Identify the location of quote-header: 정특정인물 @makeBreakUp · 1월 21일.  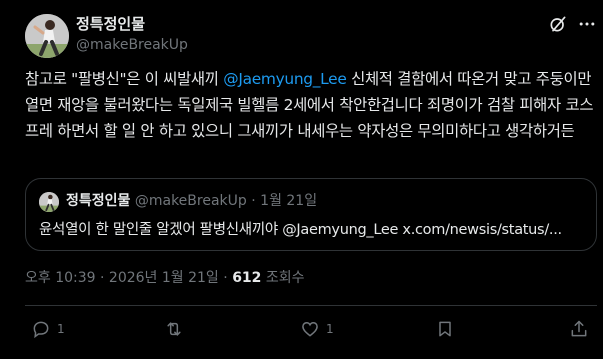
(191, 201).